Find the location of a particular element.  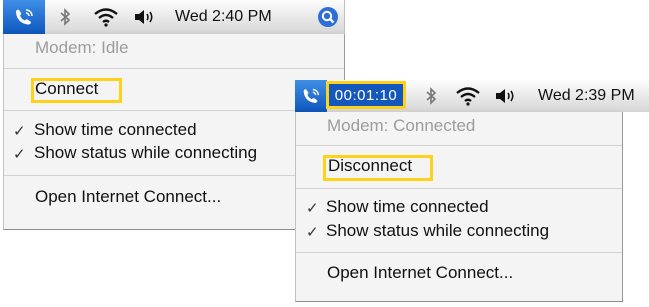

connection-timer: 00:01:10 is located at coordinates (366, 95).